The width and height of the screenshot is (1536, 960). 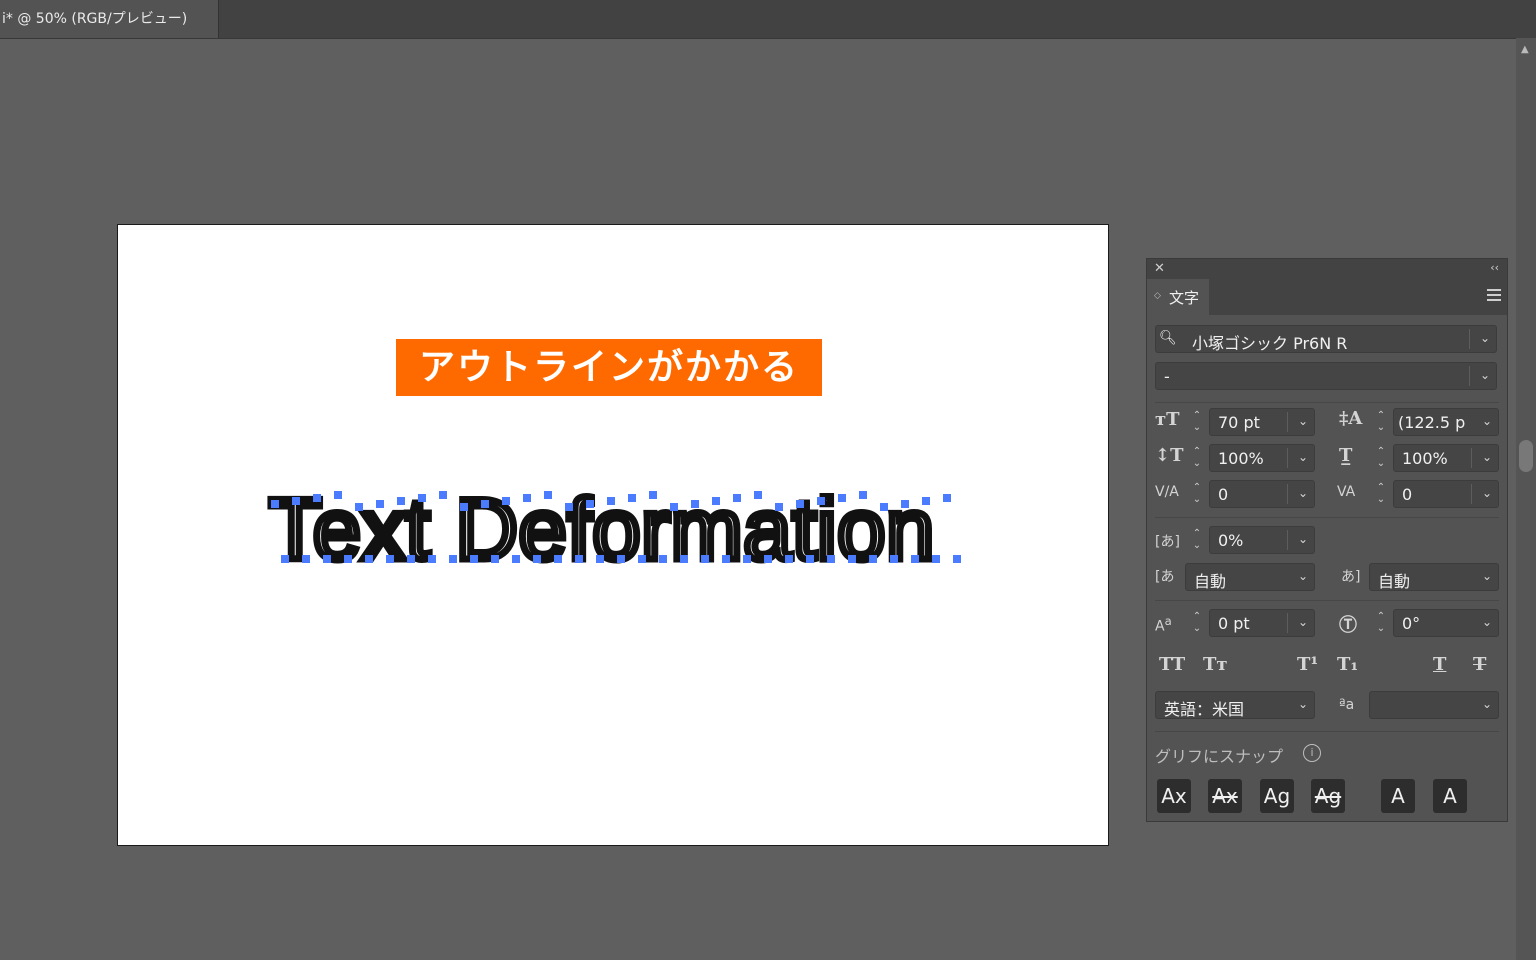 What do you see at coordinates (1526, 499) in the screenshot?
I see `vertical-scrollbar: ▲` at bounding box center [1526, 499].